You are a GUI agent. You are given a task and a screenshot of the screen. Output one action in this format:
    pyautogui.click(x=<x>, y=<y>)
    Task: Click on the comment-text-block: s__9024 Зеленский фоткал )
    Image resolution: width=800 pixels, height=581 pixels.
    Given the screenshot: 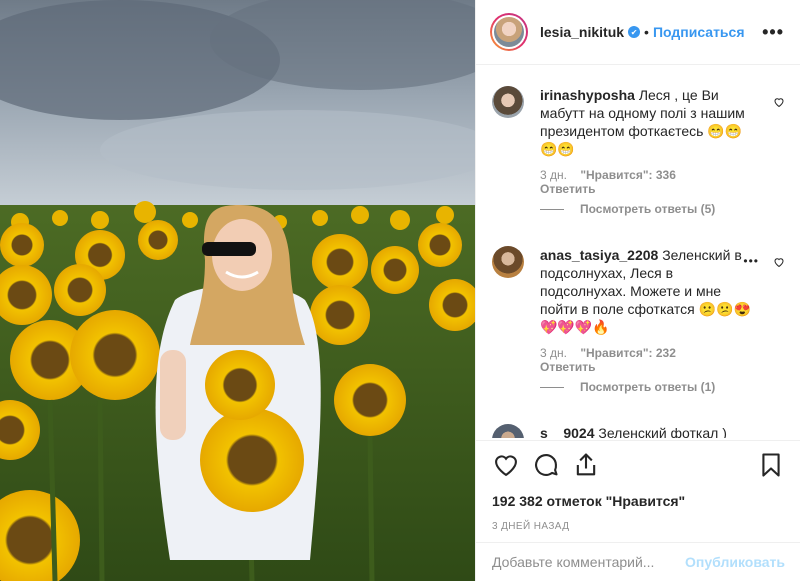 What is the action you would take?
    pyautogui.click(x=647, y=431)
    